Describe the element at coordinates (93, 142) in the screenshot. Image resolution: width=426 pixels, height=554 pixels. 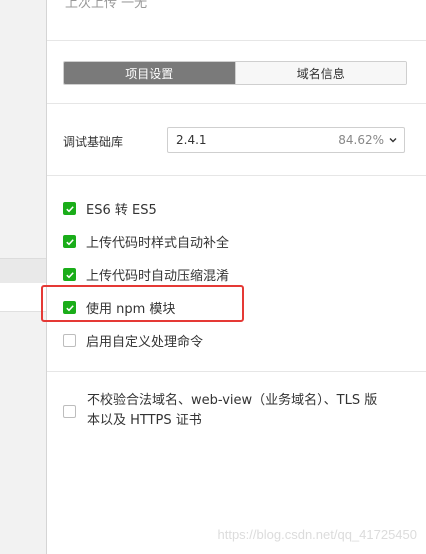
I see `debug-lib-label: 调试基础库` at that location.